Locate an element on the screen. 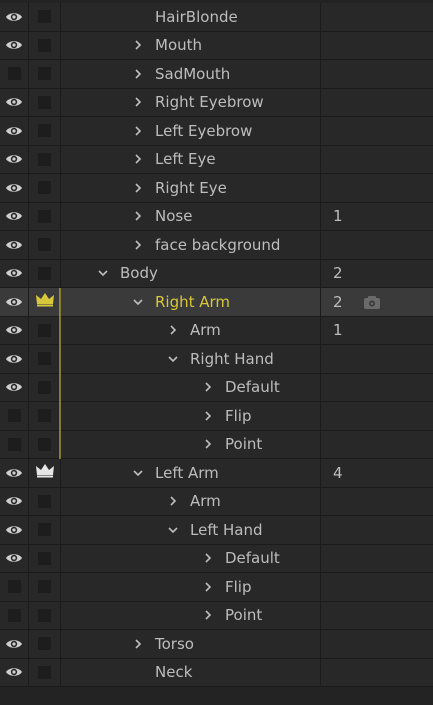  layer-name-cell: Right Eyebrow is located at coordinates (191, 102).